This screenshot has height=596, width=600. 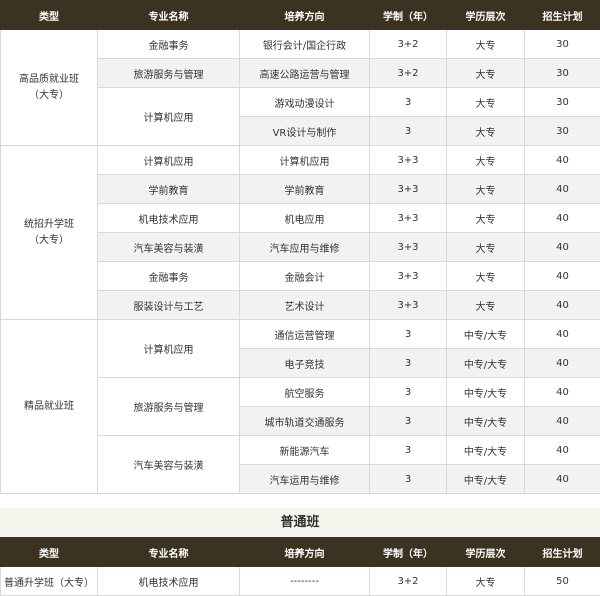 I want to click on direction-cell: 航空服务, so click(x=305, y=392).